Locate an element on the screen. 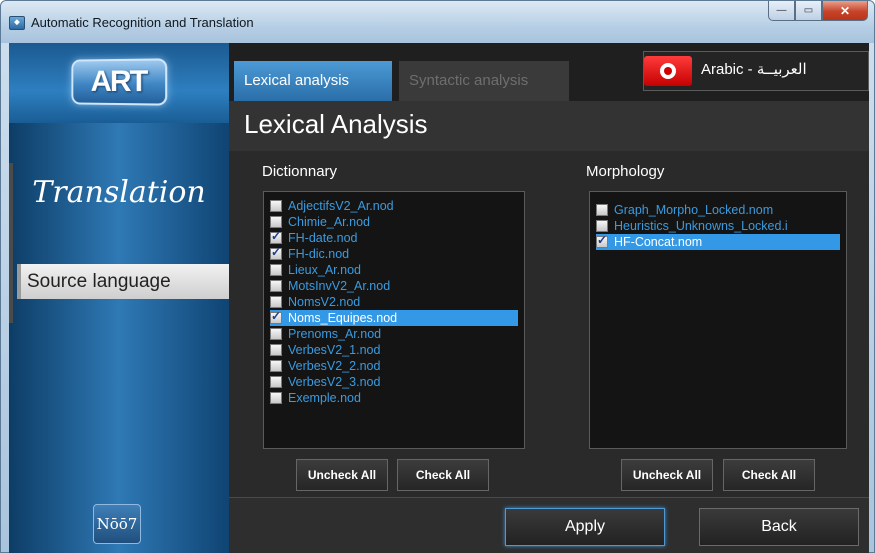 The height and width of the screenshot is (553, 875). tab-syntactic-analysis: Syntactic analysis is located at coordinates (484, 81).